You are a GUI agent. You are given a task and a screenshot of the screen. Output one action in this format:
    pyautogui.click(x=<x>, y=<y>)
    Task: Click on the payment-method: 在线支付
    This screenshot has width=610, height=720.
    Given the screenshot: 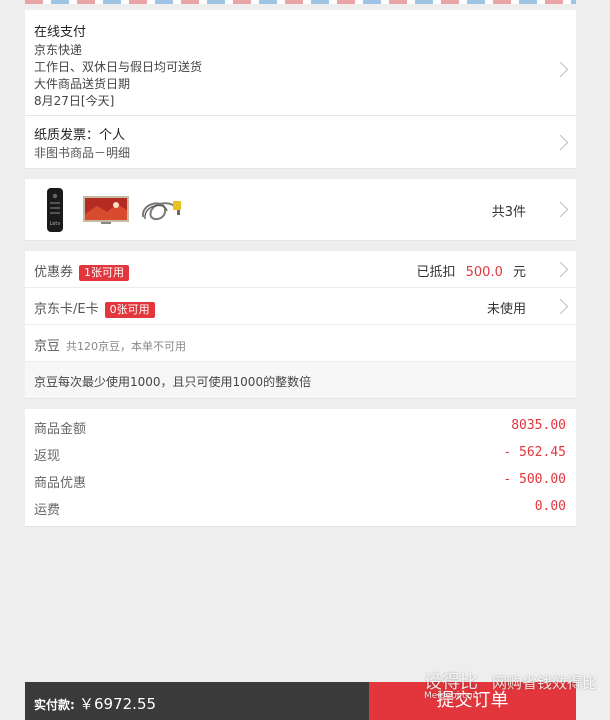 What is the action you would take?
    pyautogui.click(x=60, y=32)
    